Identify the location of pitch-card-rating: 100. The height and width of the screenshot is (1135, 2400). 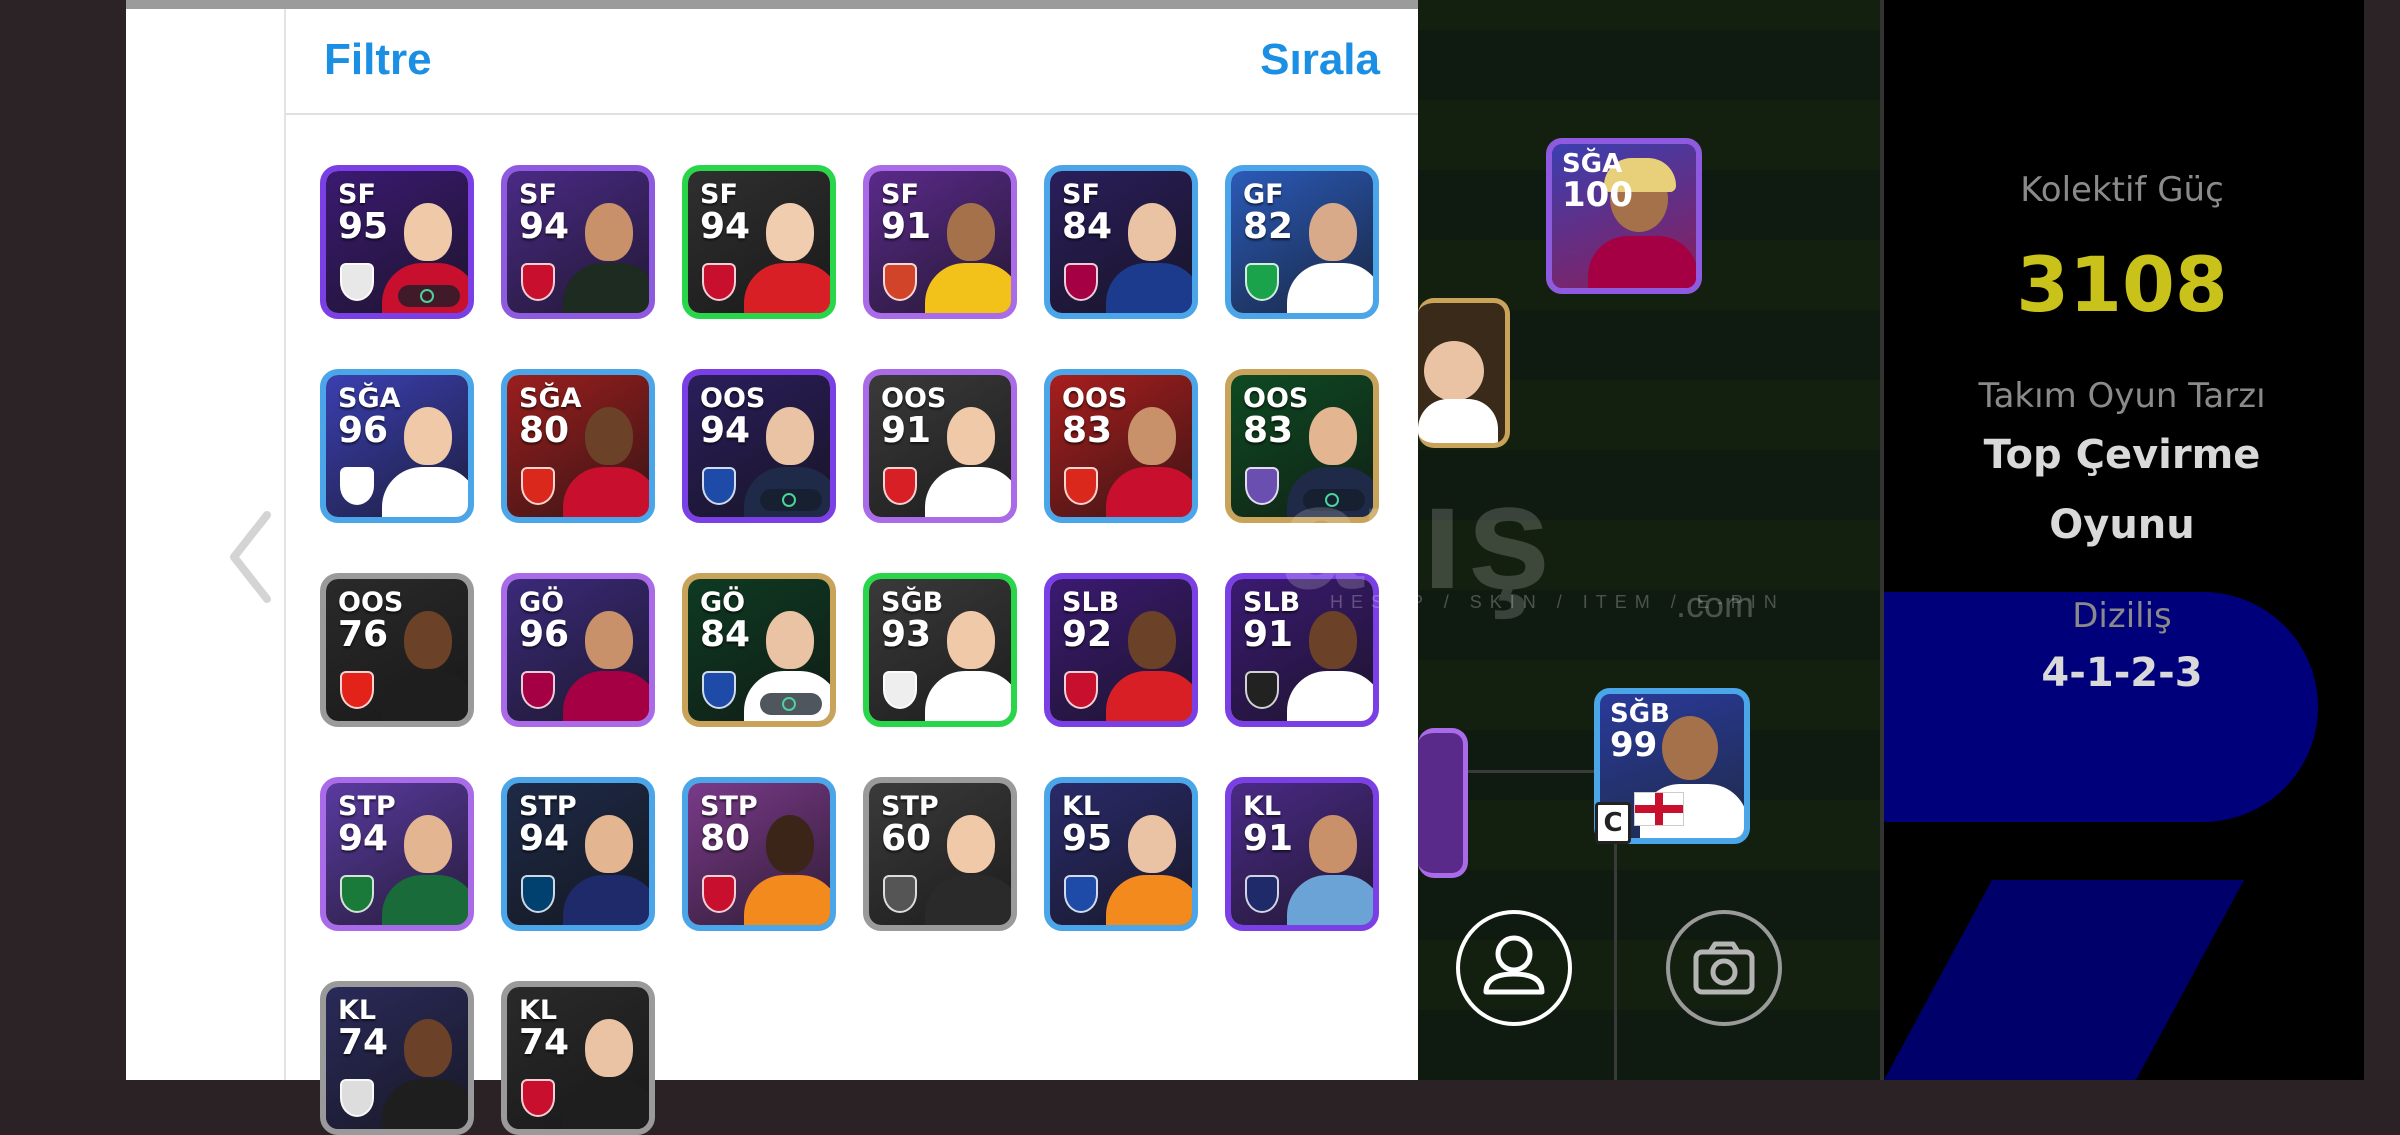
(1597, 195).